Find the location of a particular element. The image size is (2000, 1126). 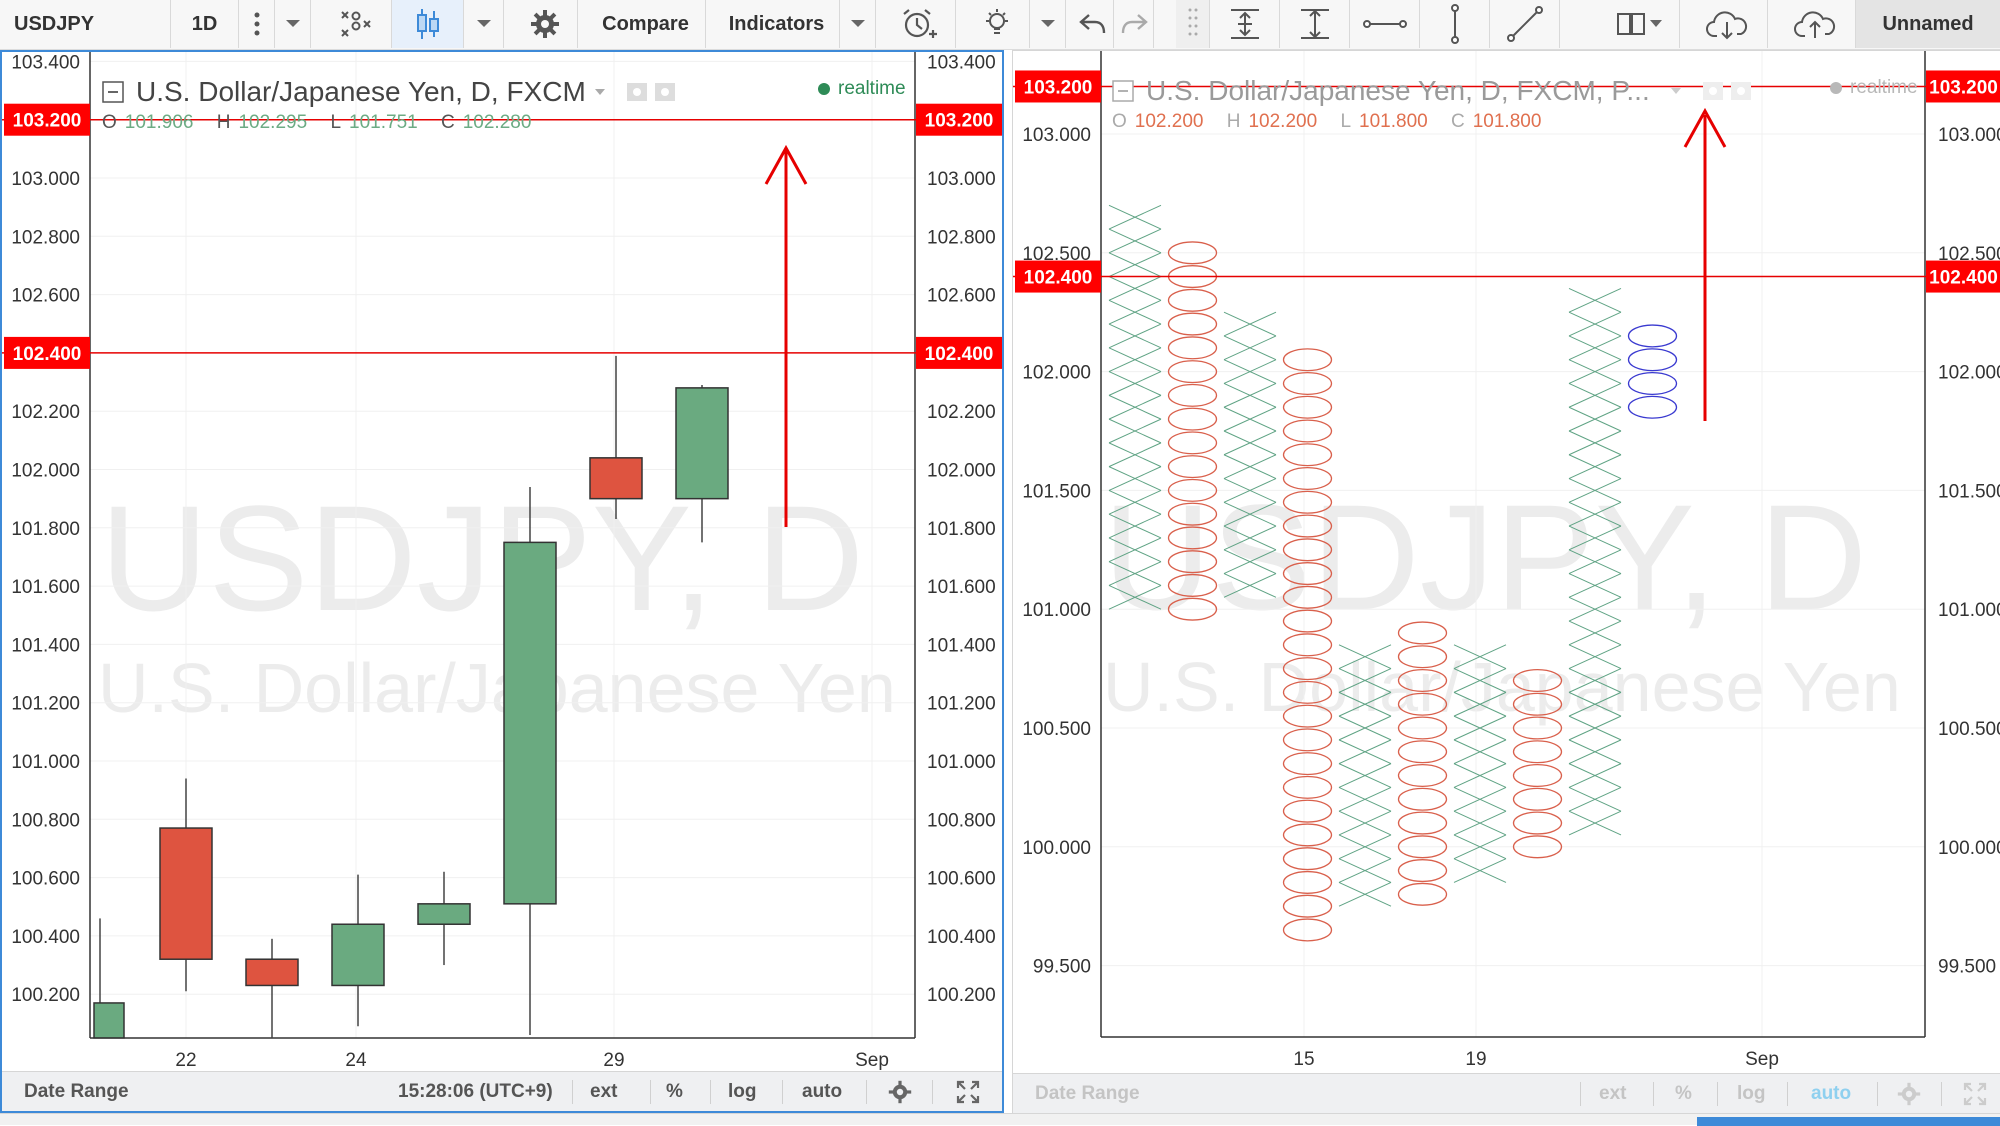

date-range-label: Date Range is located at coordinates (1087, 1093).